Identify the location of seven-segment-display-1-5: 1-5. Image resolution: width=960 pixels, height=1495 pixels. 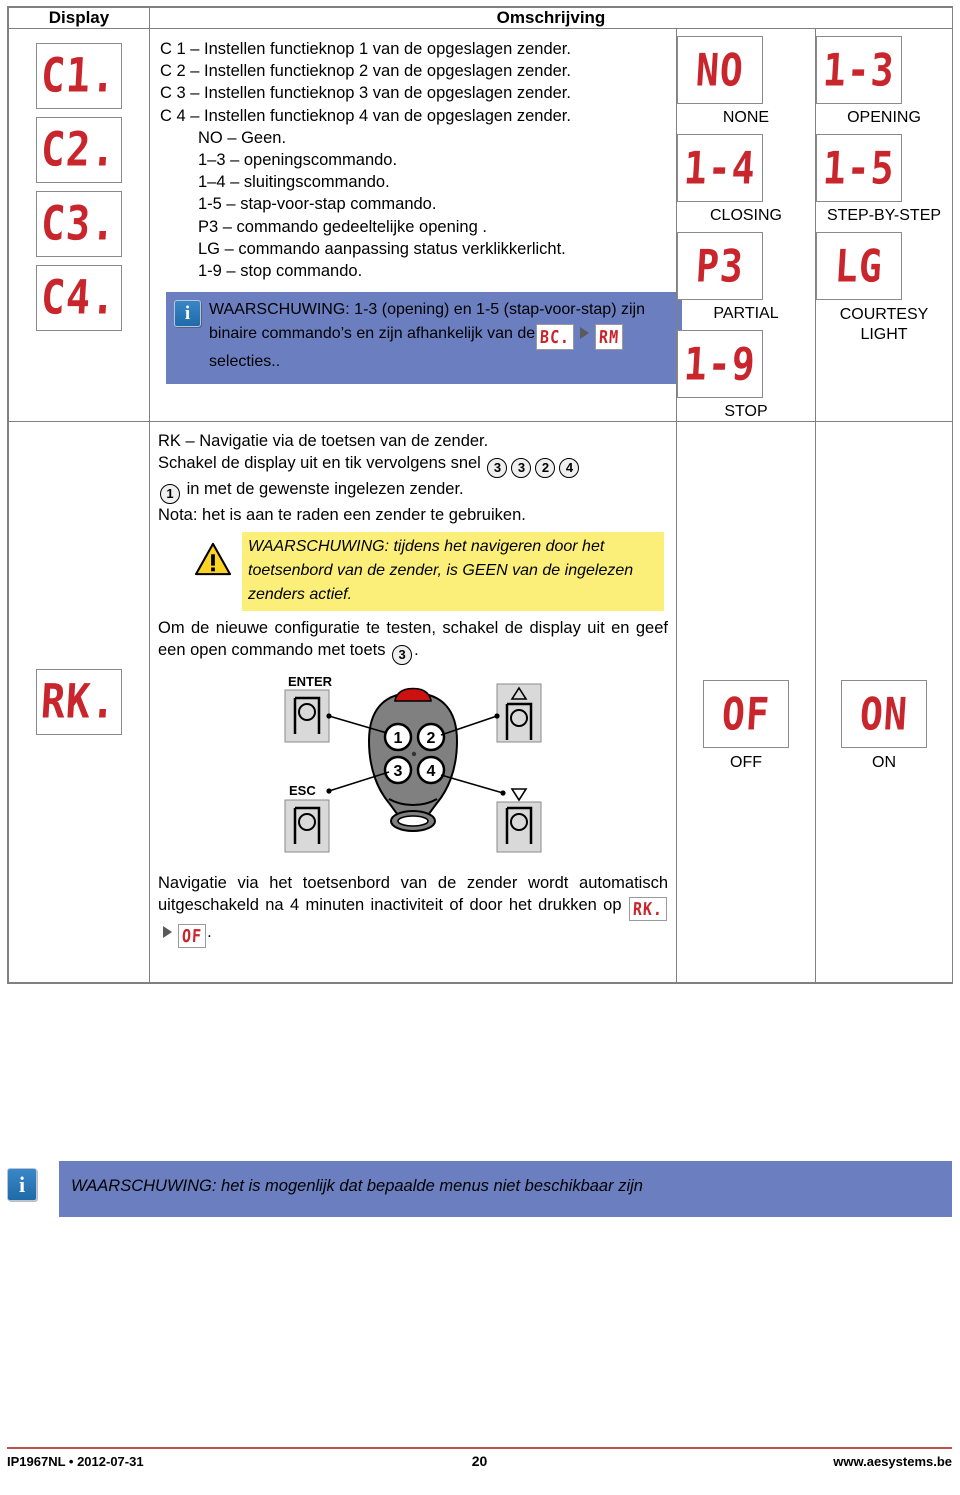
(859, 168).